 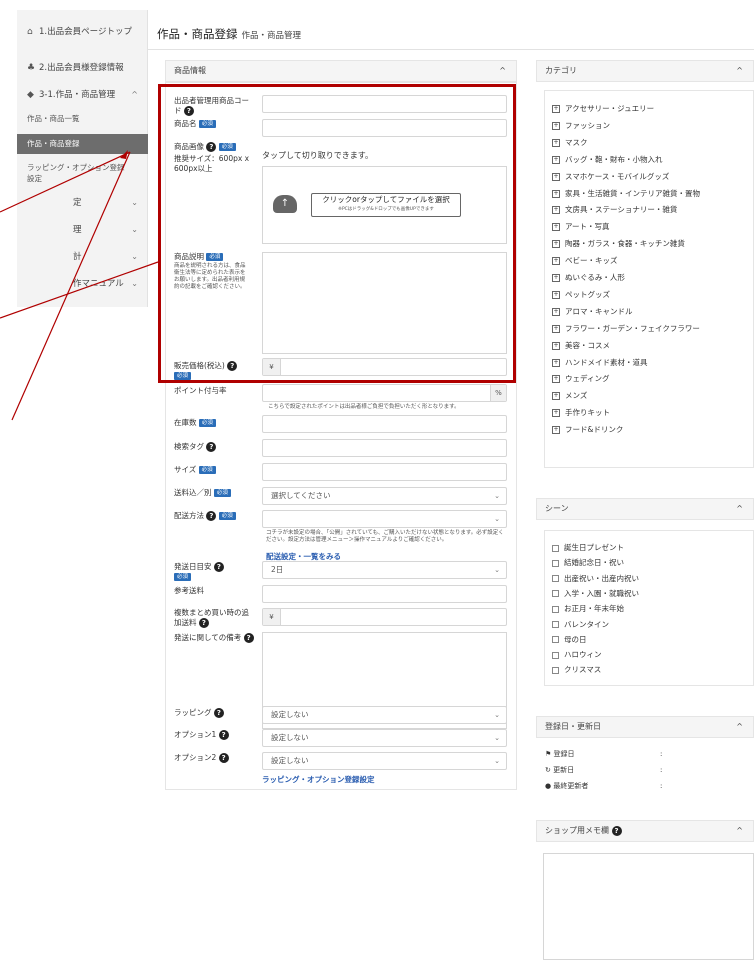 What do you see at coordinates (384, 761) in the screenshot?
I see `option2-select: 設定しない ⌄` at bounding box center [384, 761].